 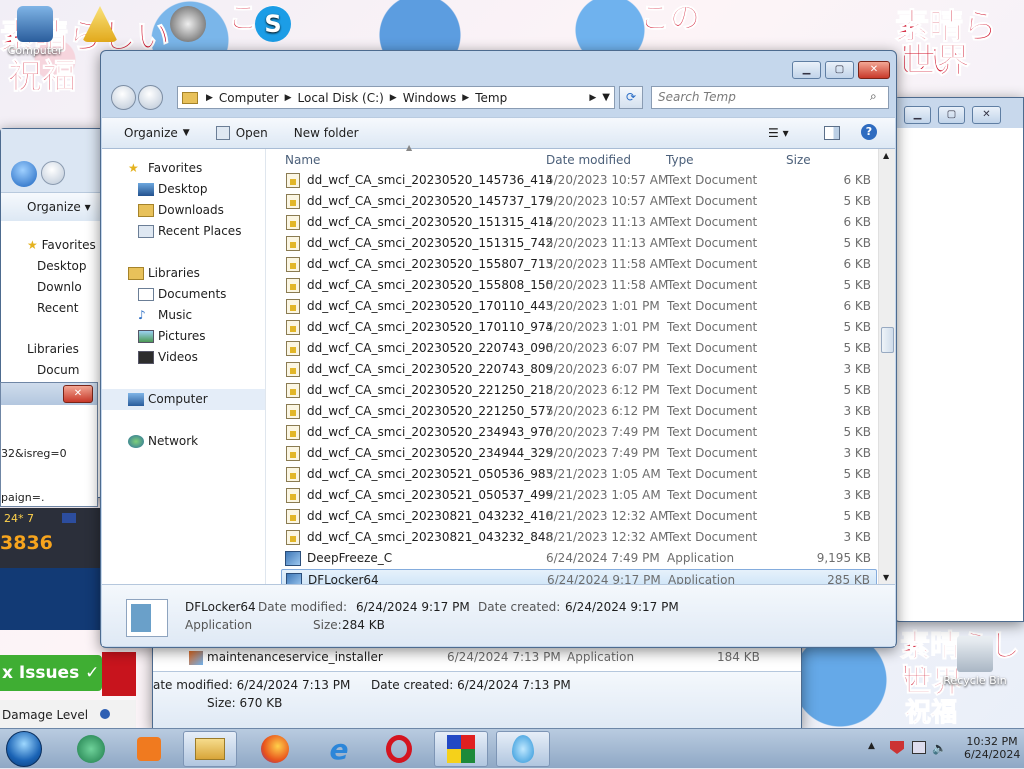 I want to click on column-type: Type, so click(x=680, y=160).